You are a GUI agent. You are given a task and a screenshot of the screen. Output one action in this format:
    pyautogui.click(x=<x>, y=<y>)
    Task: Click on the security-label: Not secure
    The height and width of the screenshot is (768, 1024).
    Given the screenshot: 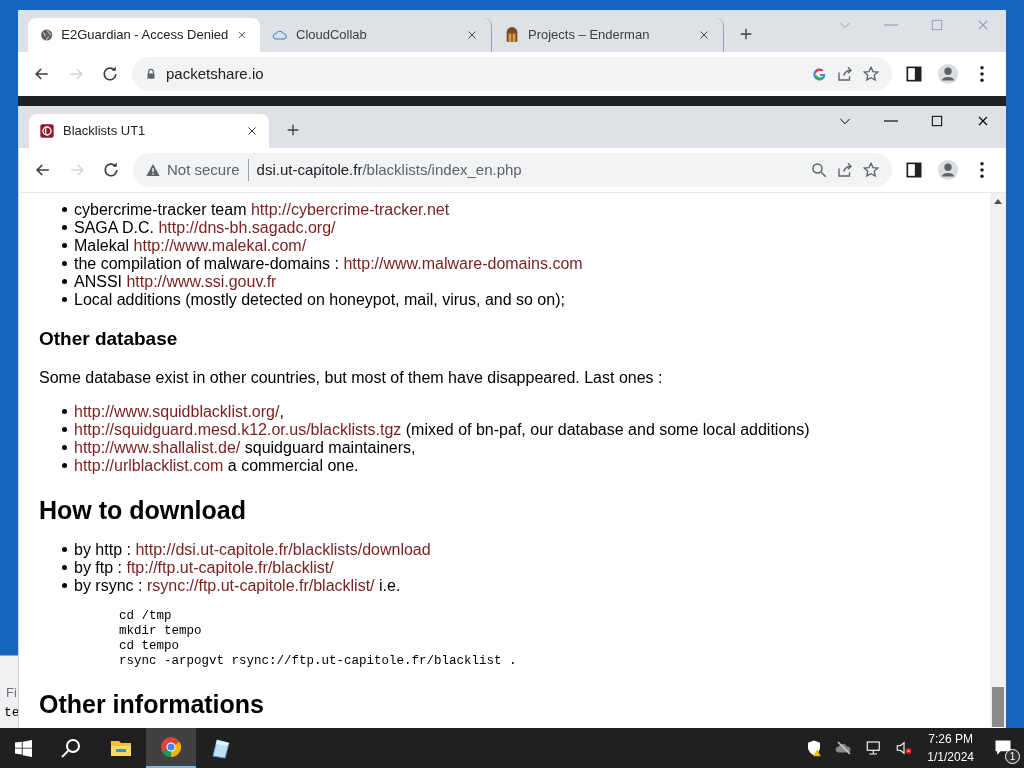 What is the action you would take?
    pyautogui.click(x=203, y=169)
    